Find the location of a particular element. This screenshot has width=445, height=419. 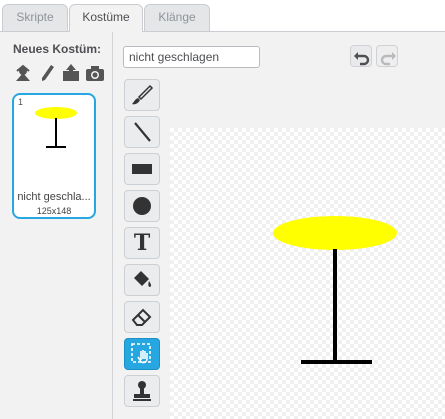

costume-size: 125x148 is located at coordinates (54, 211).